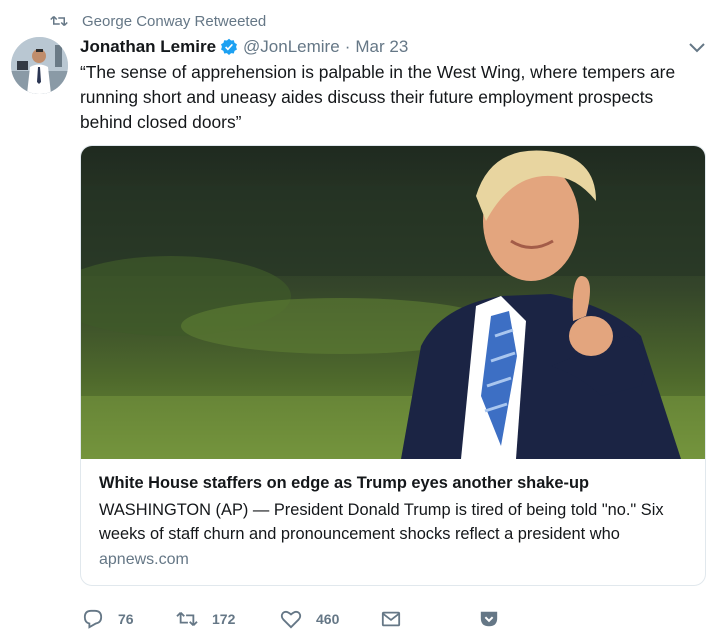 The image size is (720, 642). Describe the element at coordinates (126, 619) in the screenshot. I see `reply-count: 76` at that location.